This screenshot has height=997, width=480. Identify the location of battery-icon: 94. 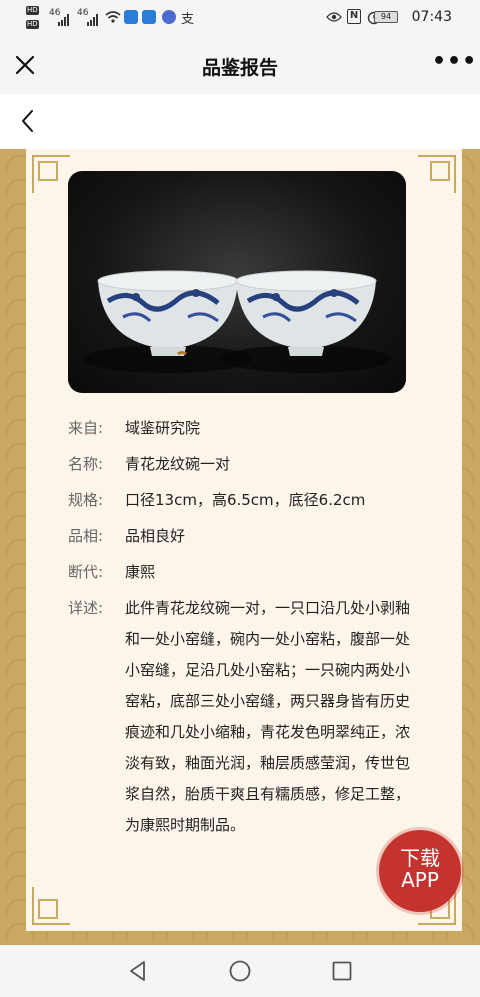
(386, 17).